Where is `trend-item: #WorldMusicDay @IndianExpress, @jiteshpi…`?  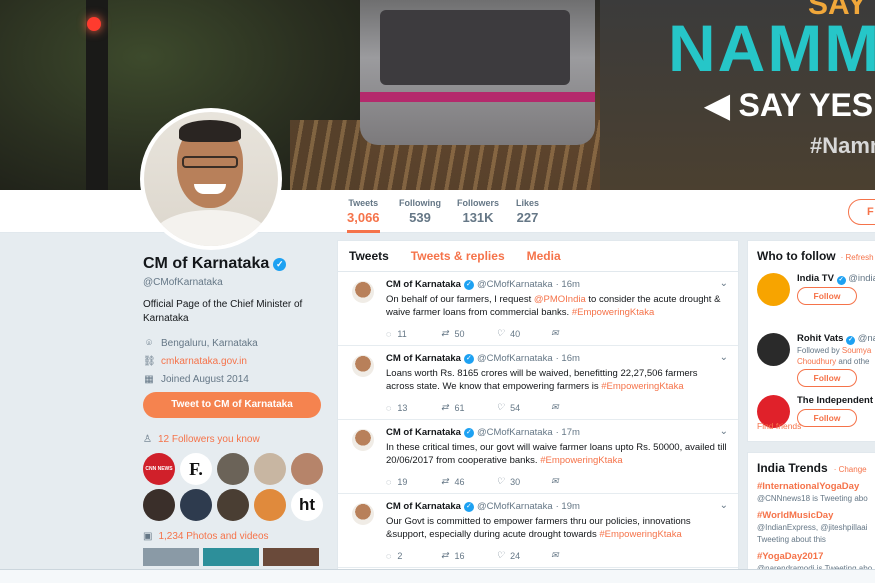 trend-item: #WorldMusicDay @IndianExpress, @jiteshpi… is located at coordinates (816, 527).